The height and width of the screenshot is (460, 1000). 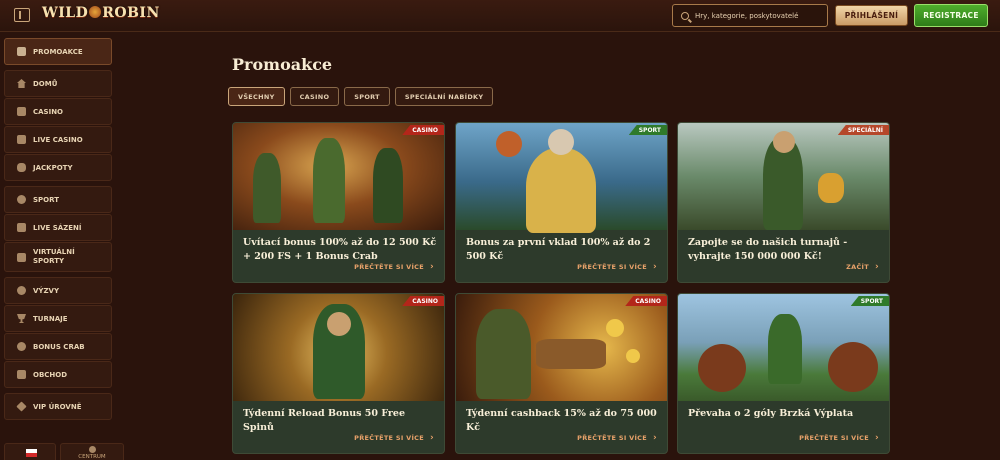 I want to click on promo-image-robin-hood-castle, so click(x=783, y=176).